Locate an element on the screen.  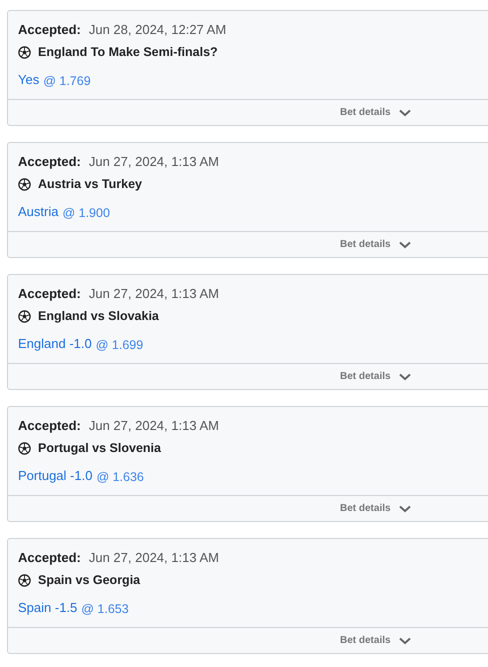
selection: England -1.0 is located at coordinates (55, 344).